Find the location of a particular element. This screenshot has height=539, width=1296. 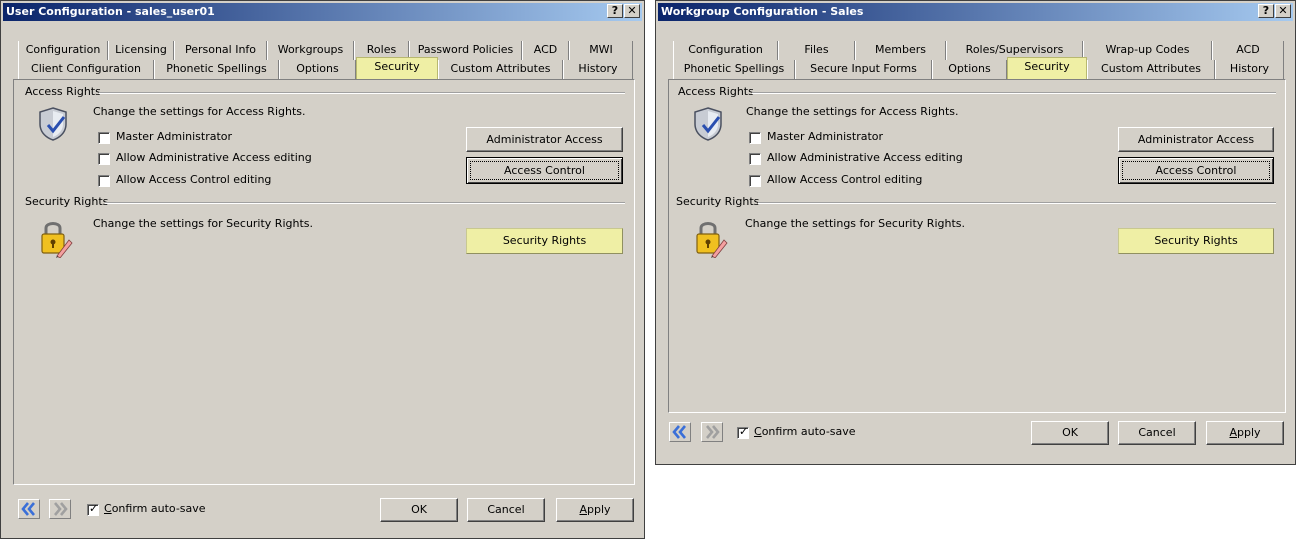

tab-licensing: Licensing is located at coordinates (141, 50).